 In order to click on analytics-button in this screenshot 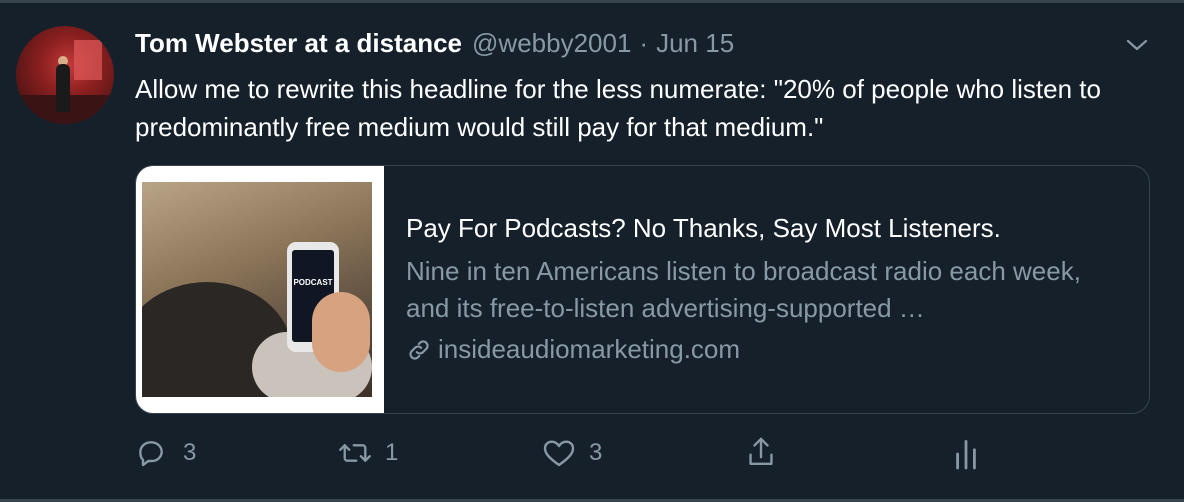, I will do `click(966, 454)`.